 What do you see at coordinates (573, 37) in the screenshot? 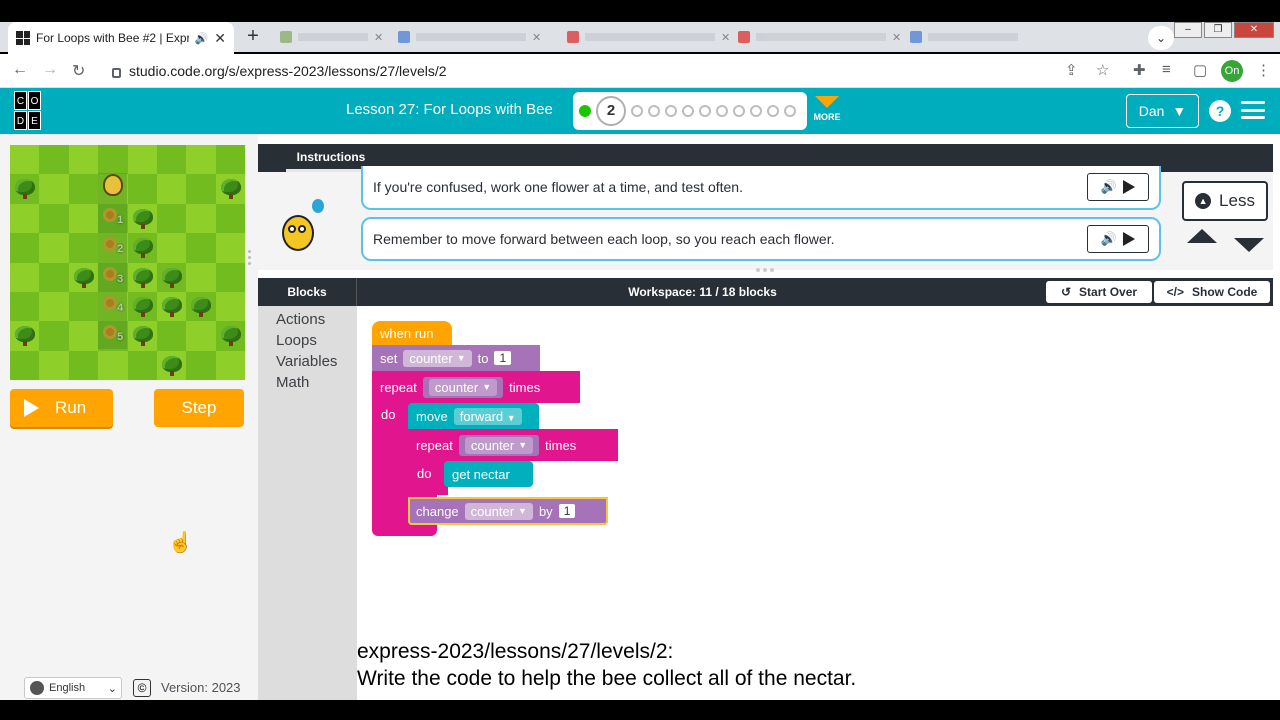
I see `tab-favicon-icon` at bounding box center [573, 37].